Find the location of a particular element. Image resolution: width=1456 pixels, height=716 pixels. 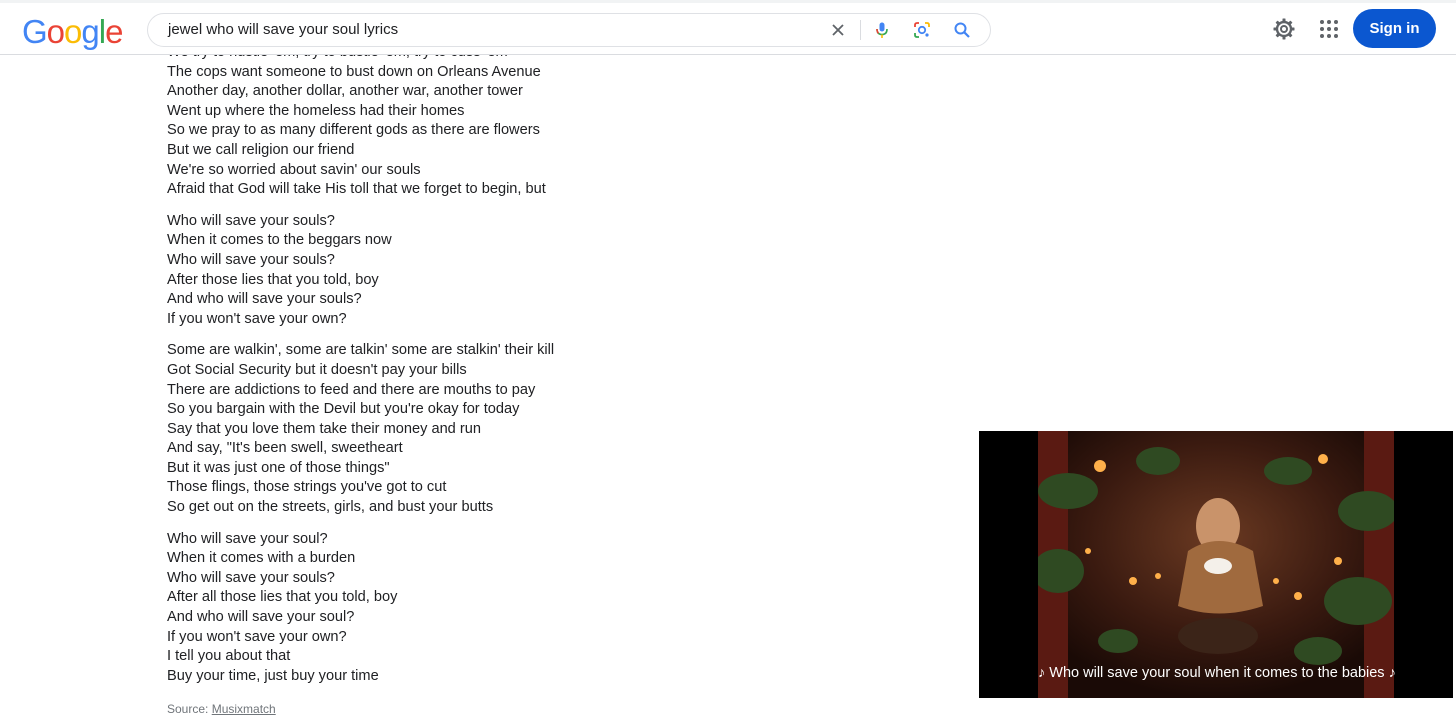

lyric-line: Who will save your soul? is located at coordinates (247, 538).